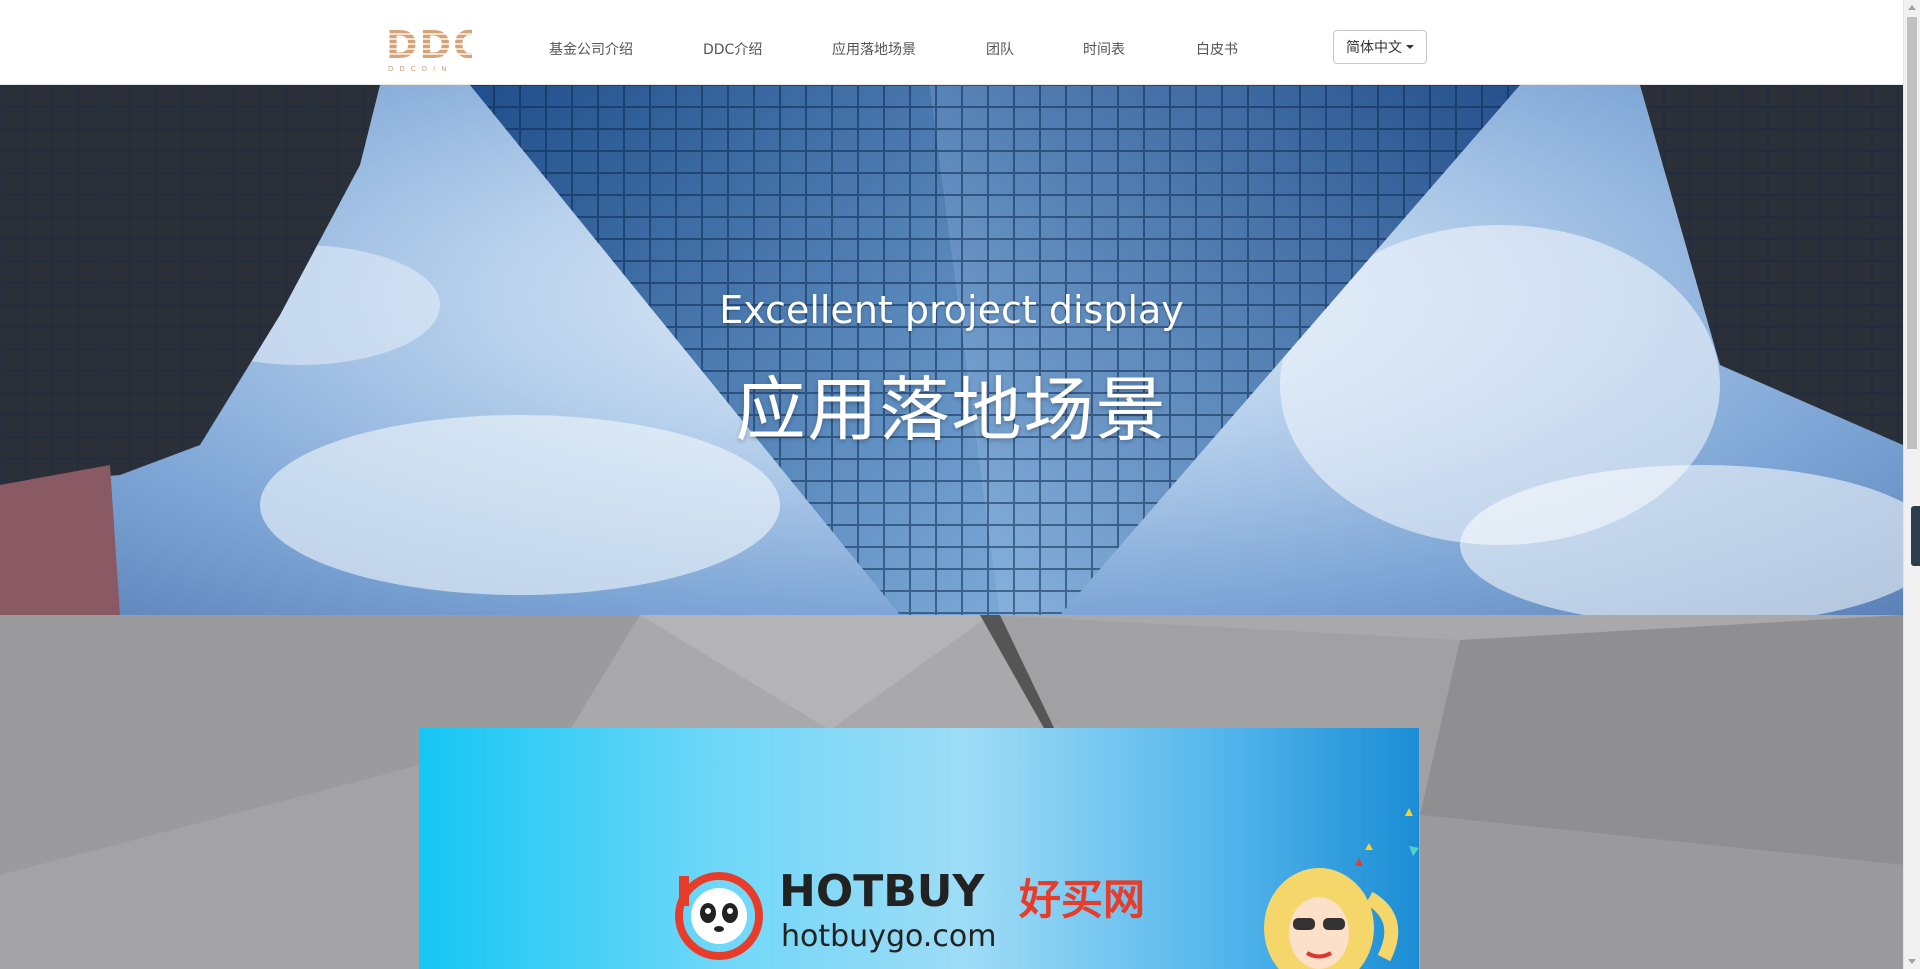 The height and width of the screenshot is (969, 1920). What do you see at coordinates (1000, 49) in the screenshot?
I see `nav-item-team: 团队` at bounding box center [1000, 49].